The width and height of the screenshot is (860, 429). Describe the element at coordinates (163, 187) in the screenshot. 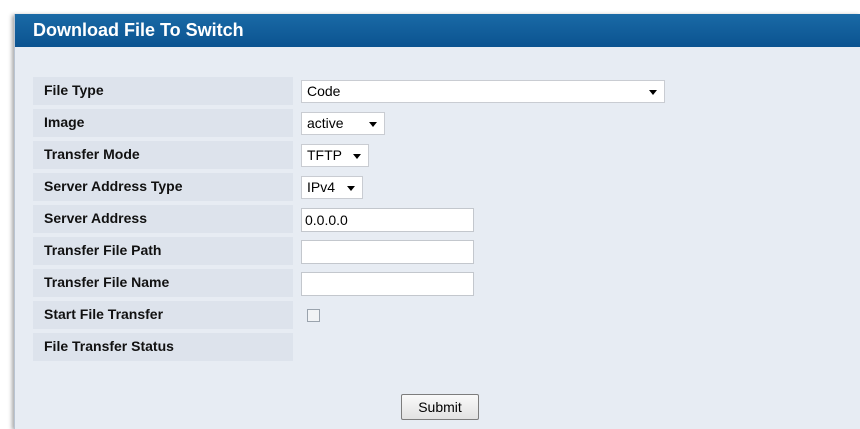

I see `server-address-type-label: Server Address Type` at that location.